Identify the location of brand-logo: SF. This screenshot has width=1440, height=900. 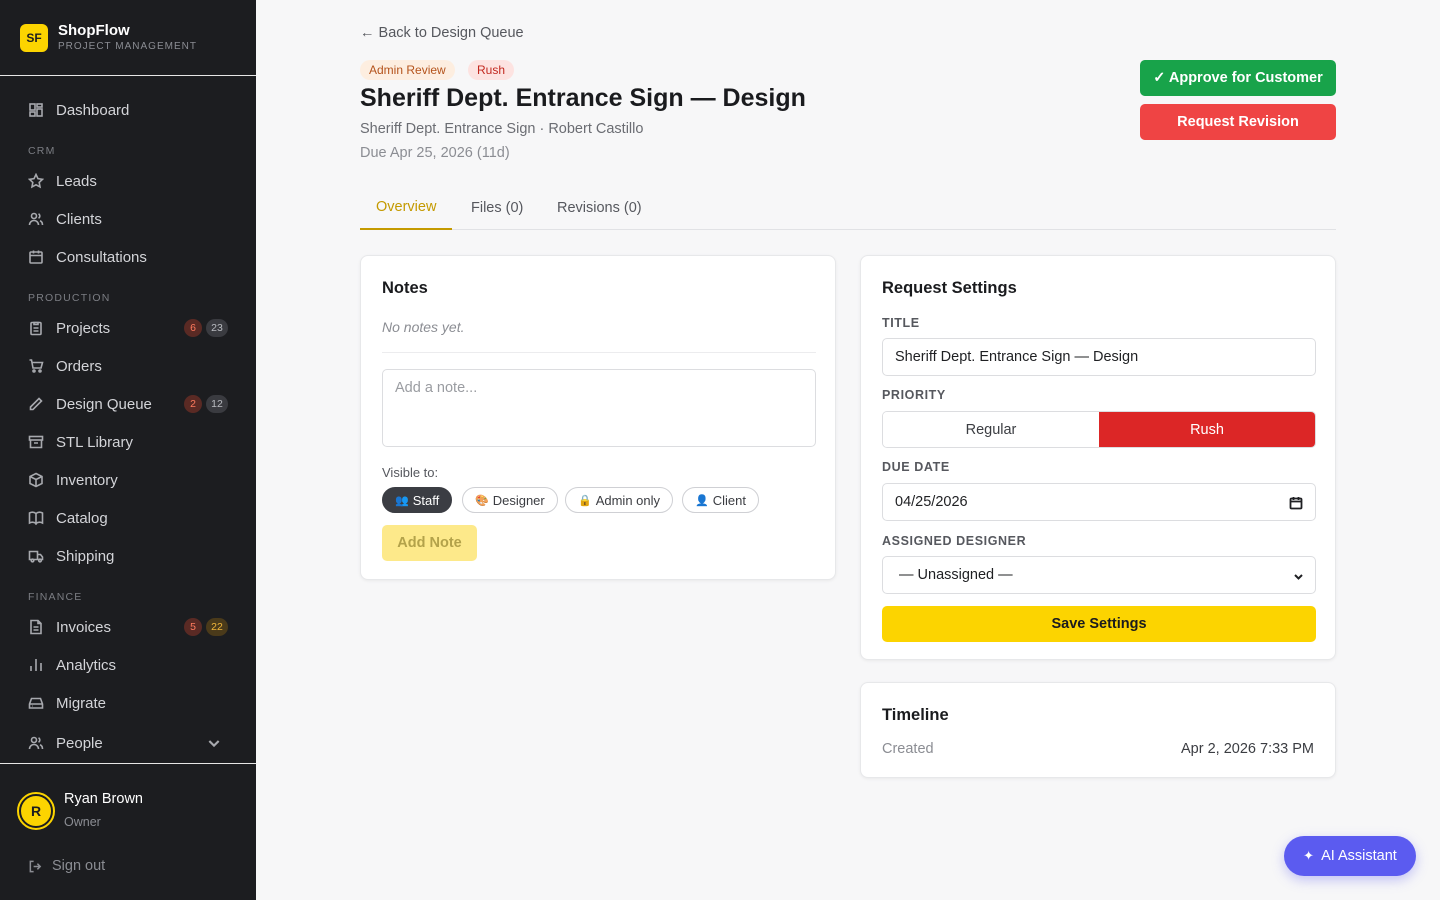
(34, 37).